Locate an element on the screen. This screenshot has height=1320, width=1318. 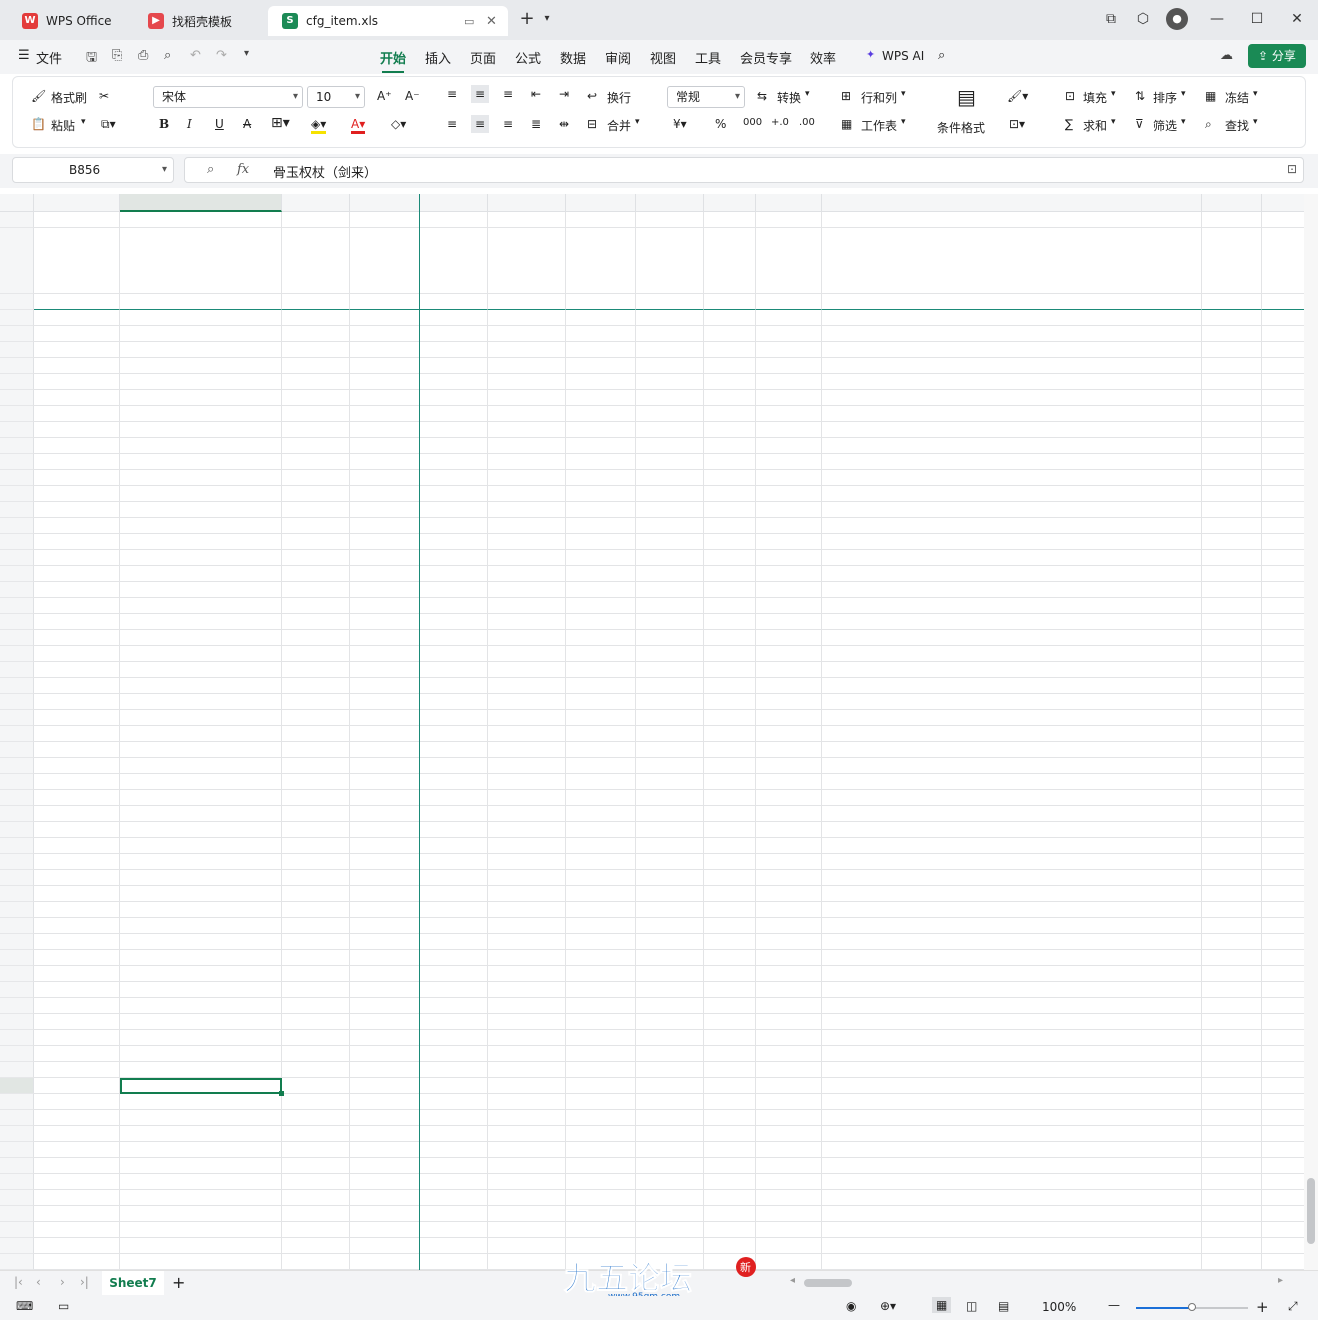
maximize-icon: ☐ is located at coordinates (1257, 19).